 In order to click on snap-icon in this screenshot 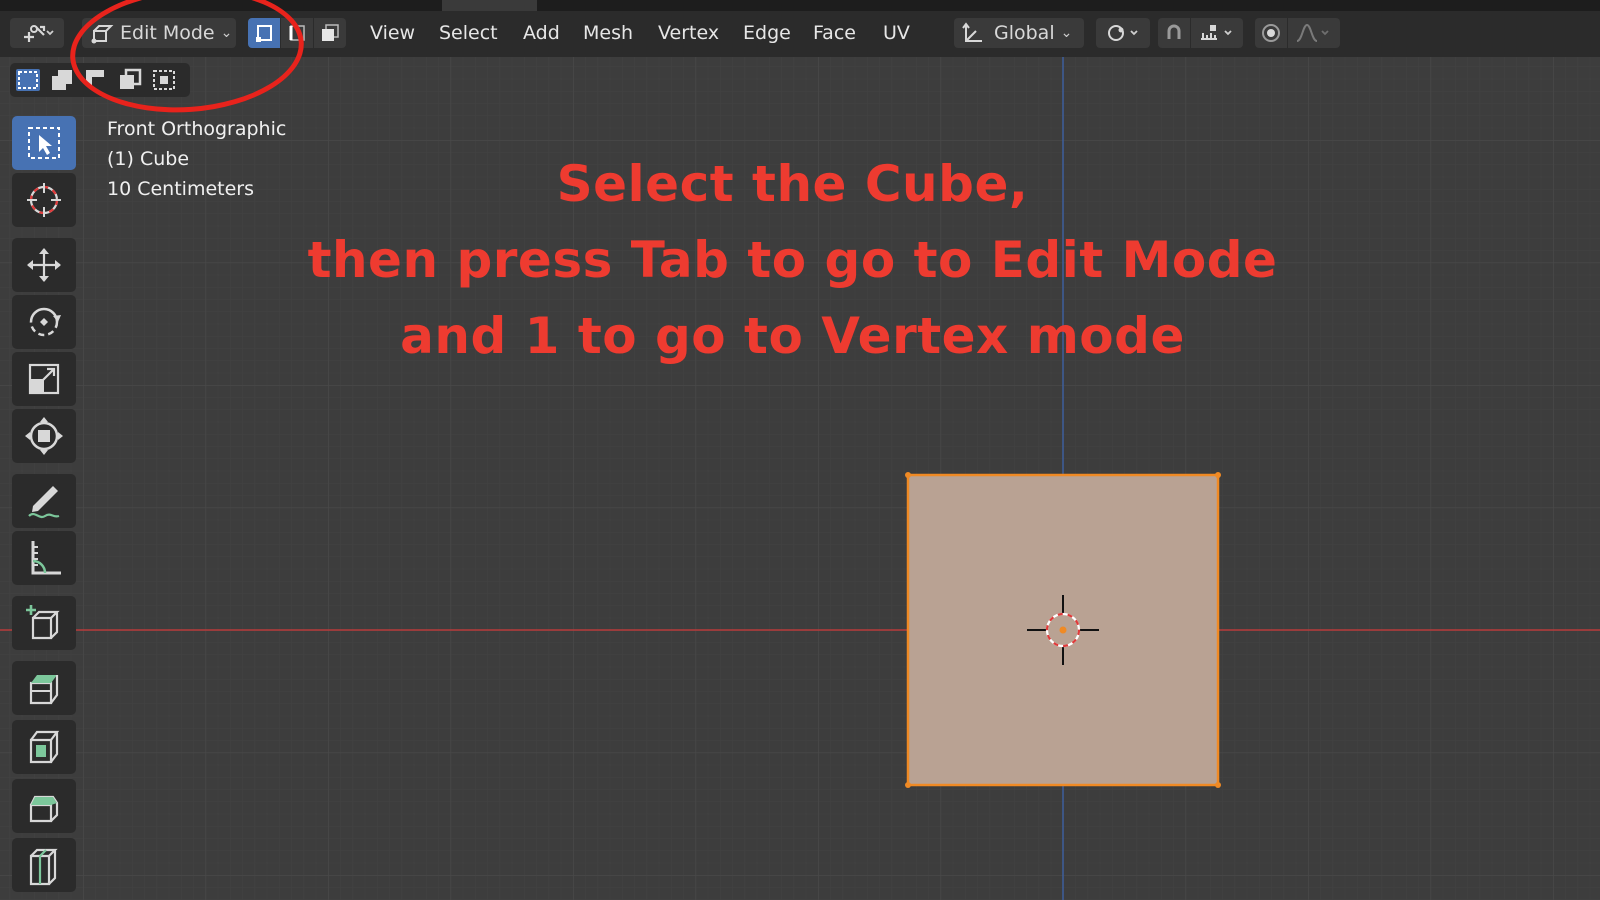, I will do `click(1174, 31)`.